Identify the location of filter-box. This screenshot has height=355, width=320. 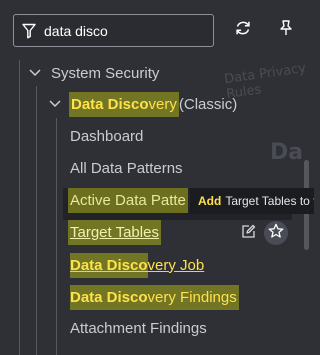
(113, 30).